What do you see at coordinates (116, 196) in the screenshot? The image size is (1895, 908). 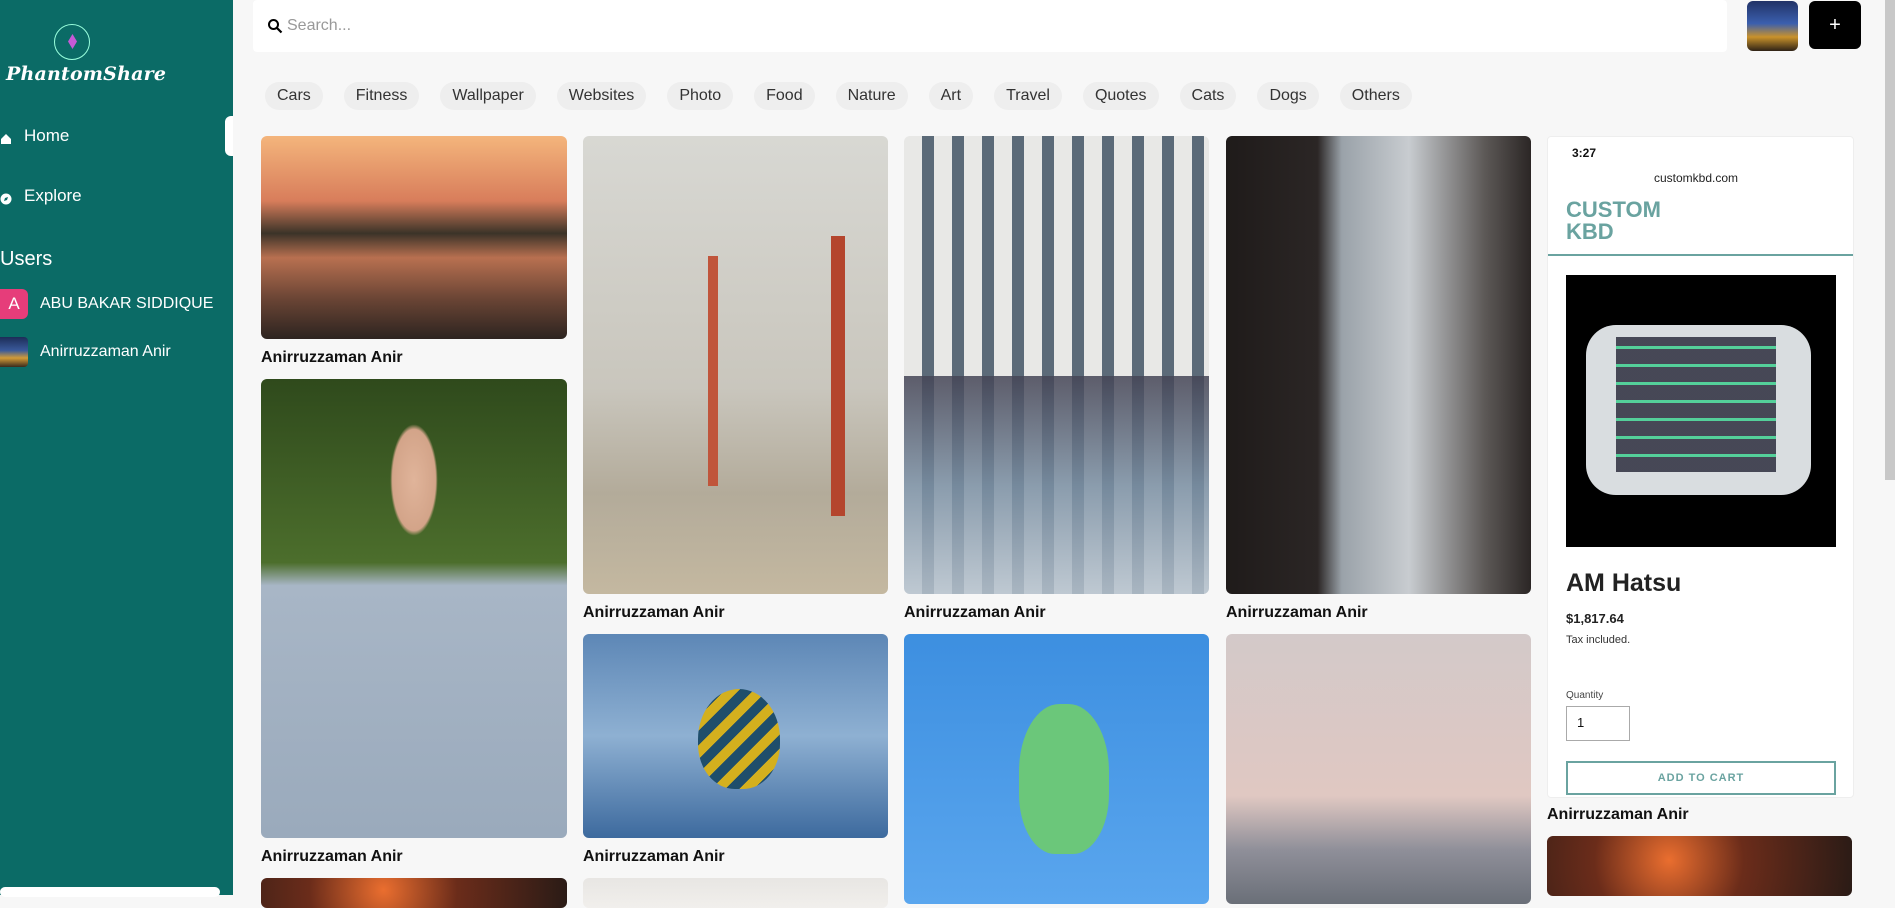 I see `nav-explore: Explore` at bounding box center [116, 196].